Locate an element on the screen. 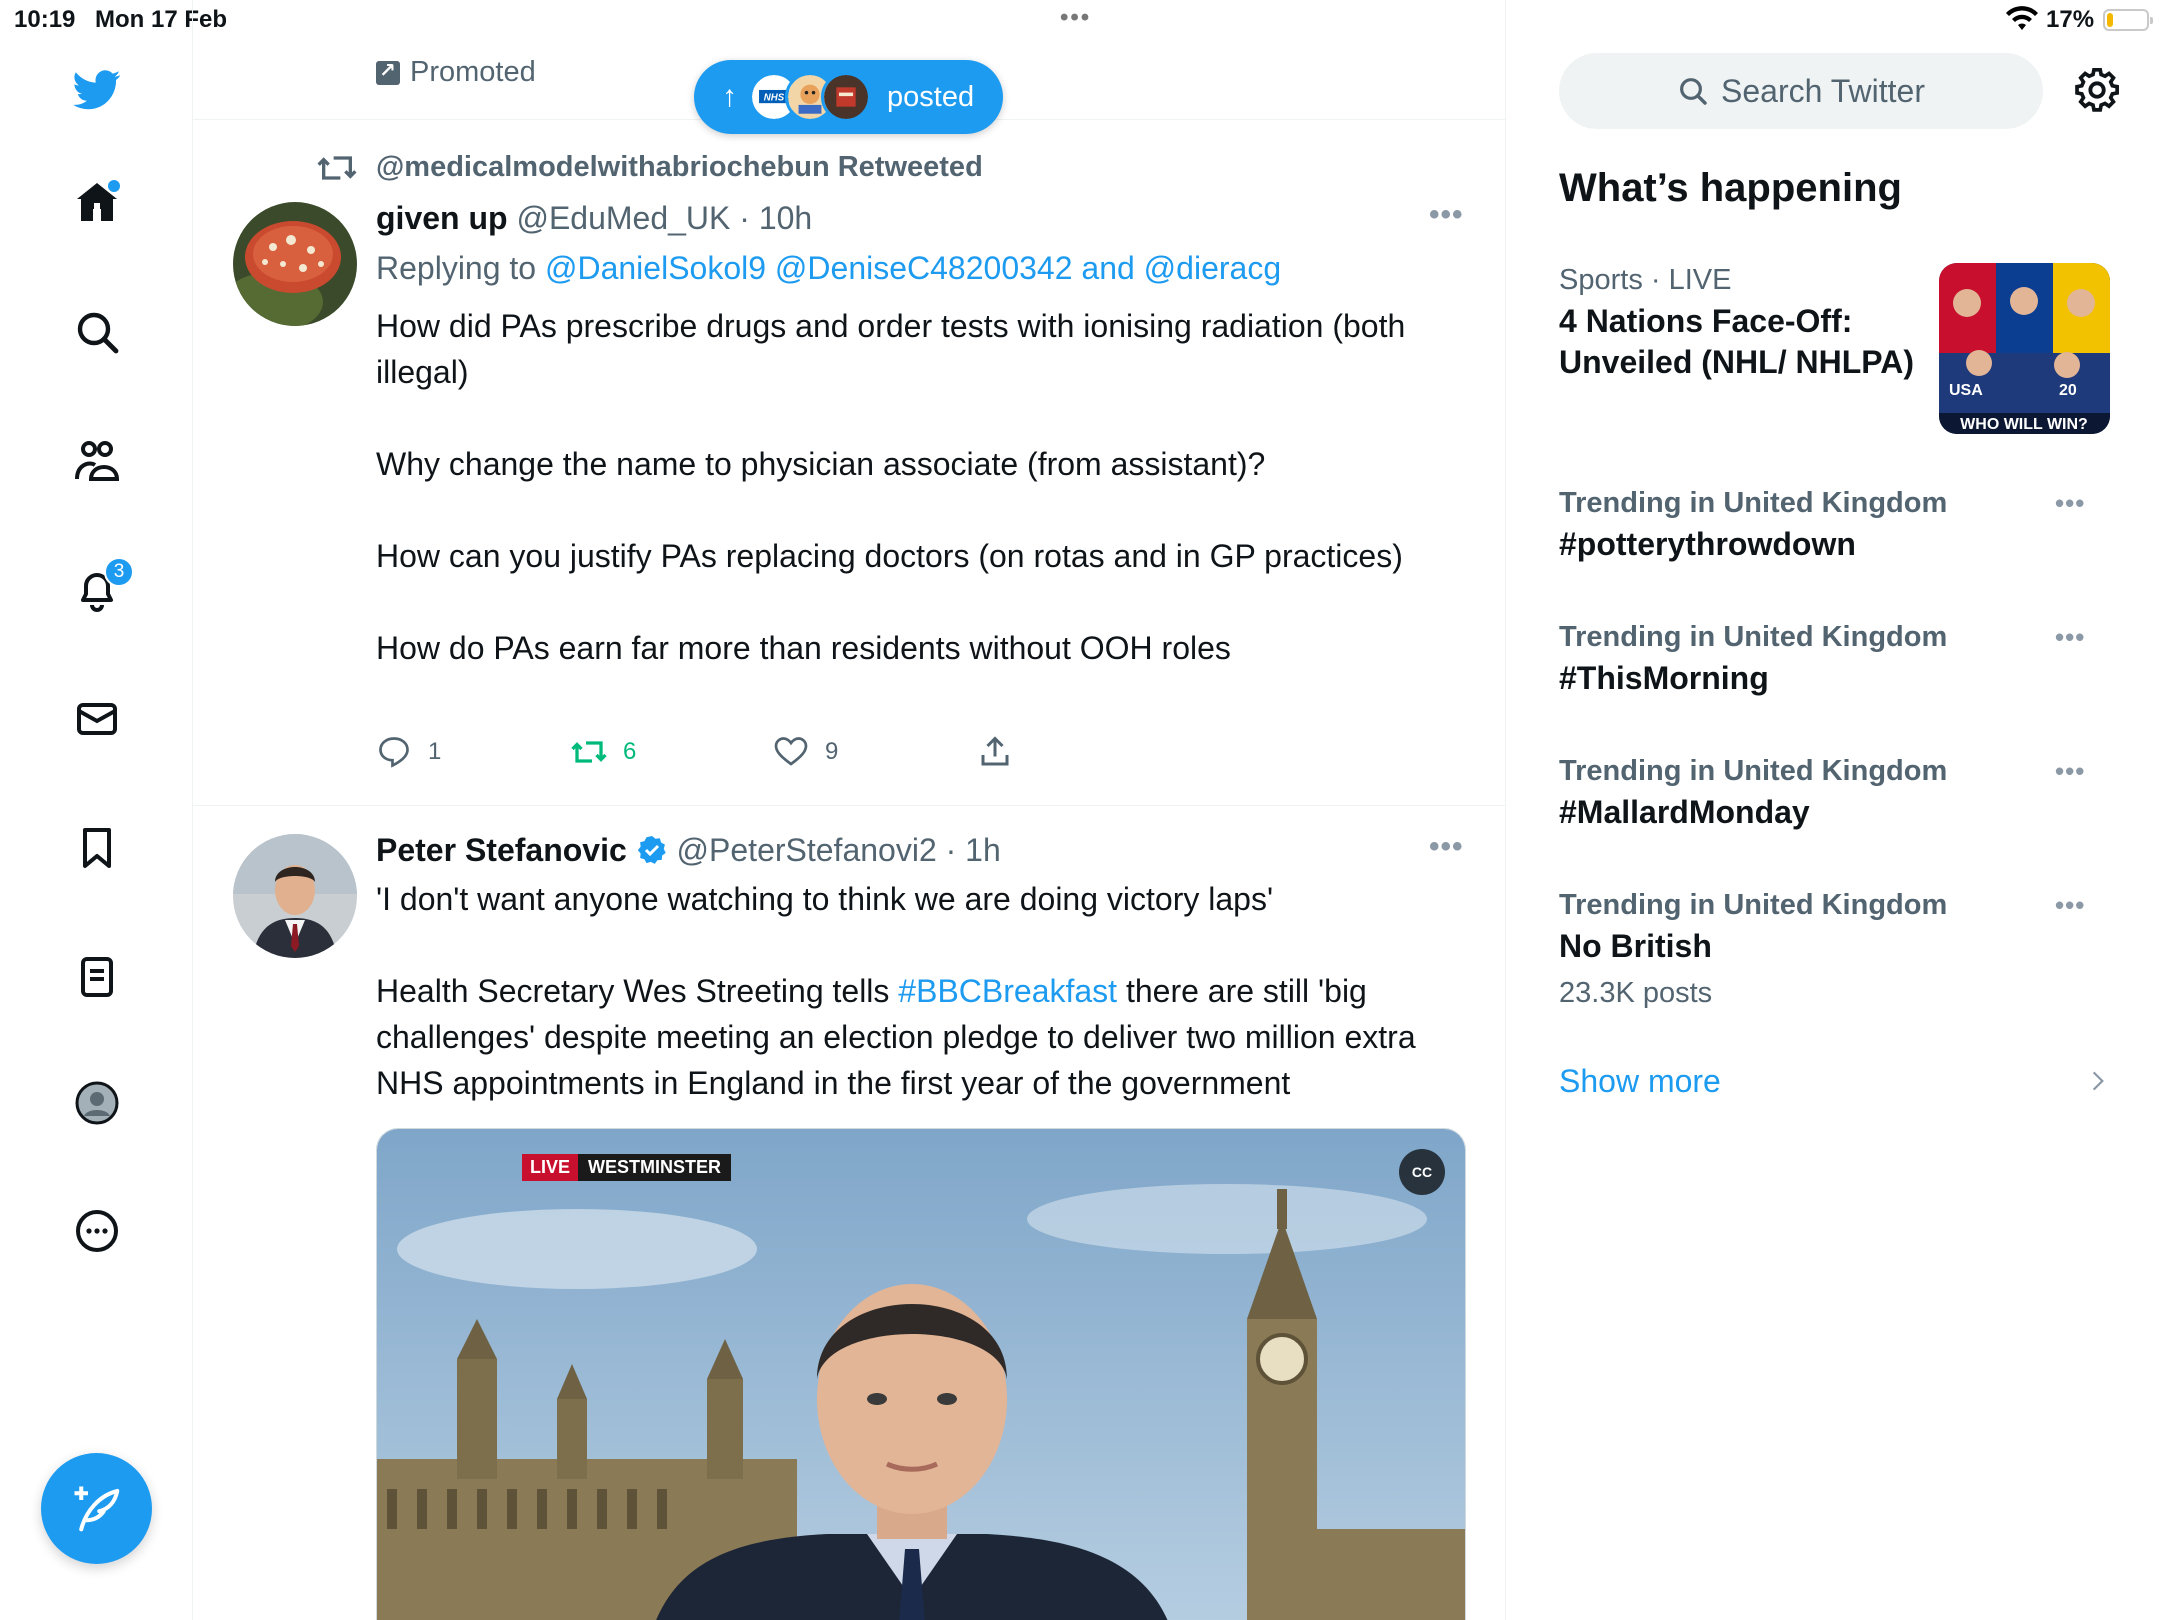 The height and width of the screenshot is (1620, 2160). profile-avatar-icon is located at coordinates (97, 1103).